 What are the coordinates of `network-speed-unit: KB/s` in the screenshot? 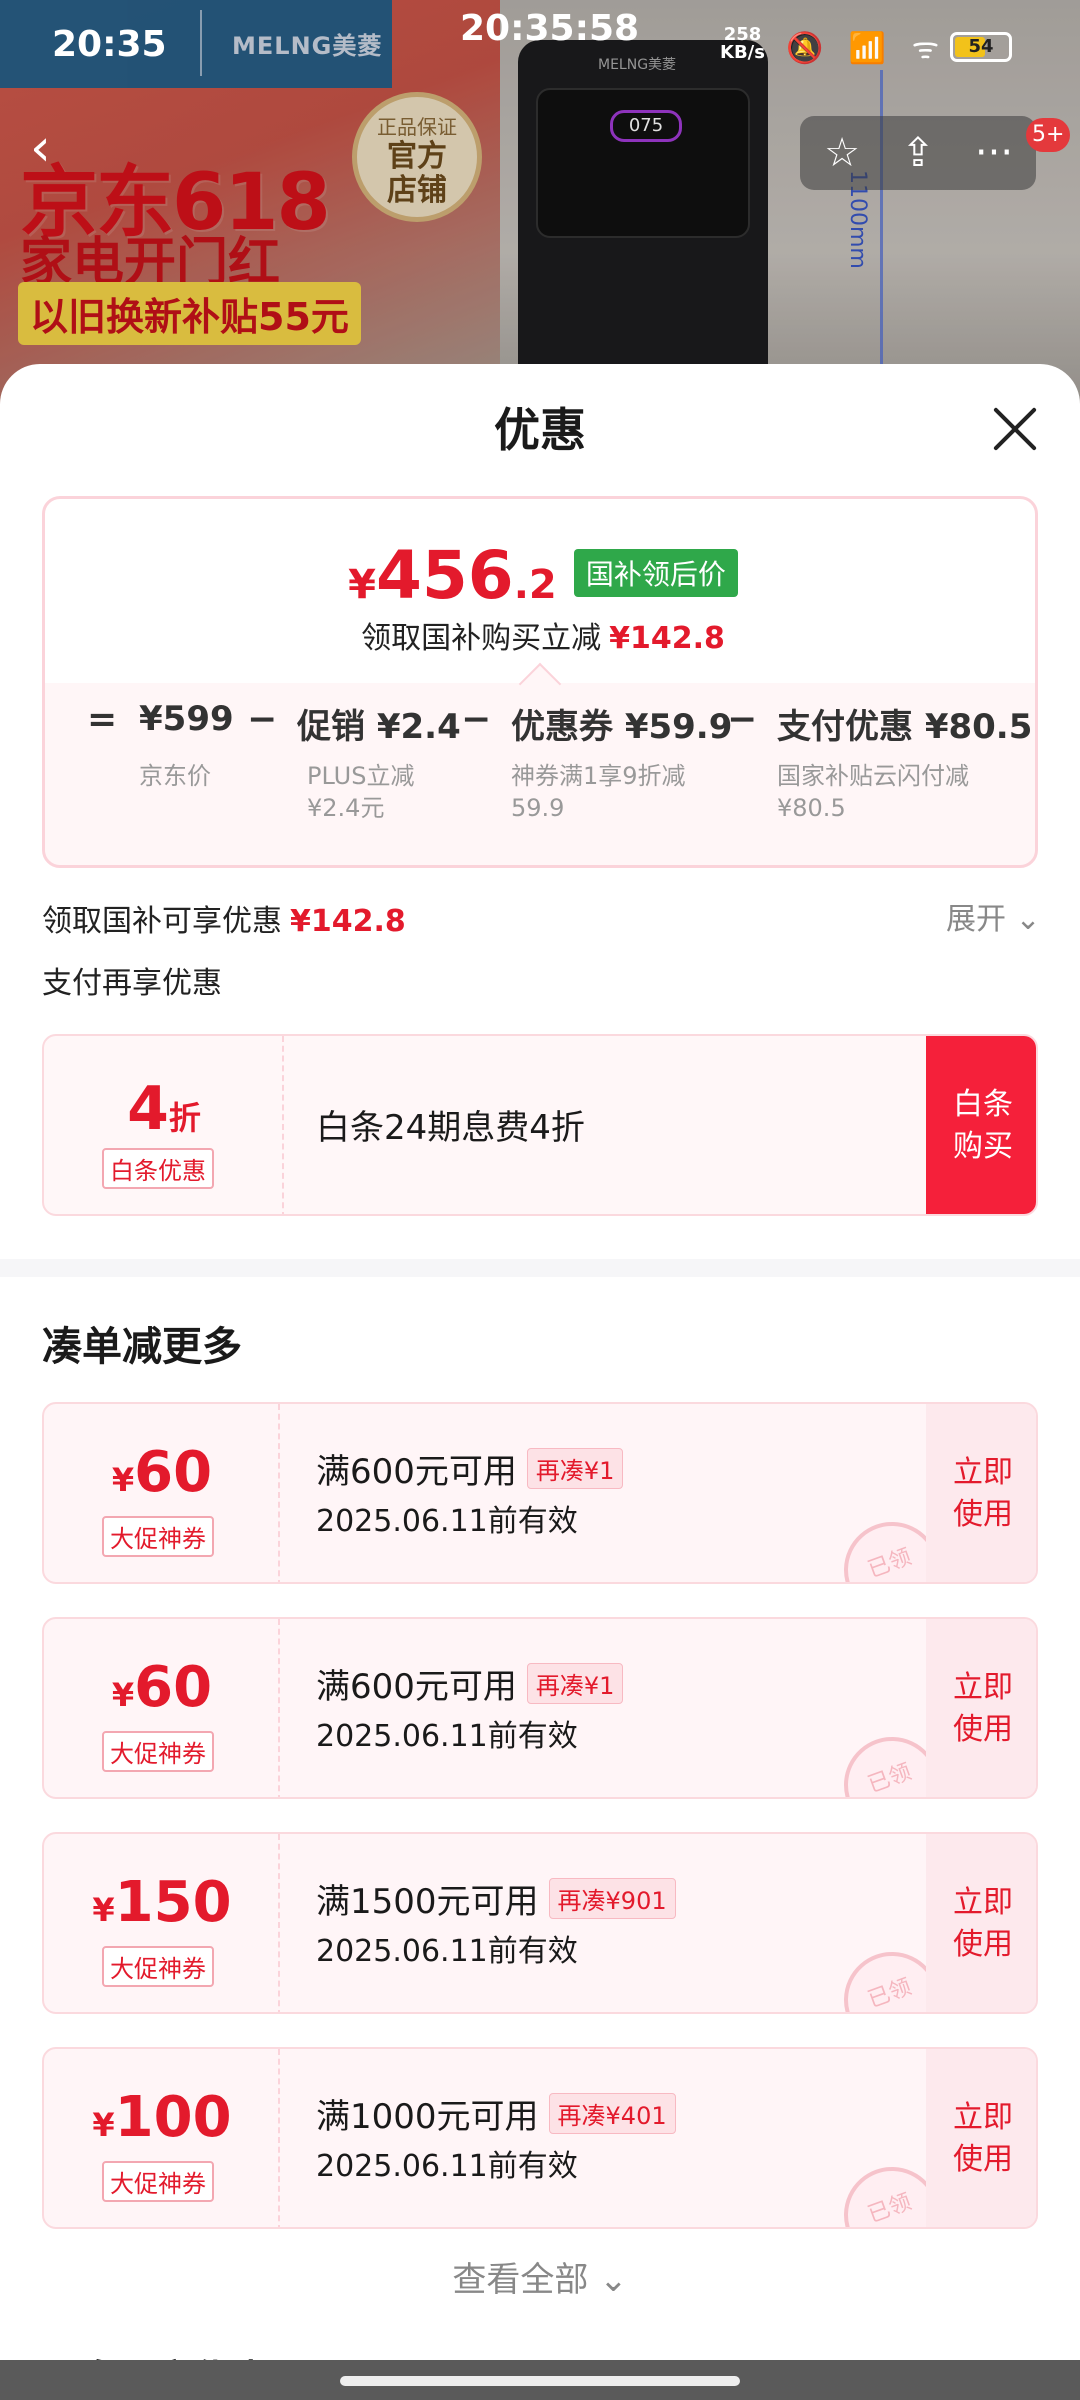 It's located at (742, 52).